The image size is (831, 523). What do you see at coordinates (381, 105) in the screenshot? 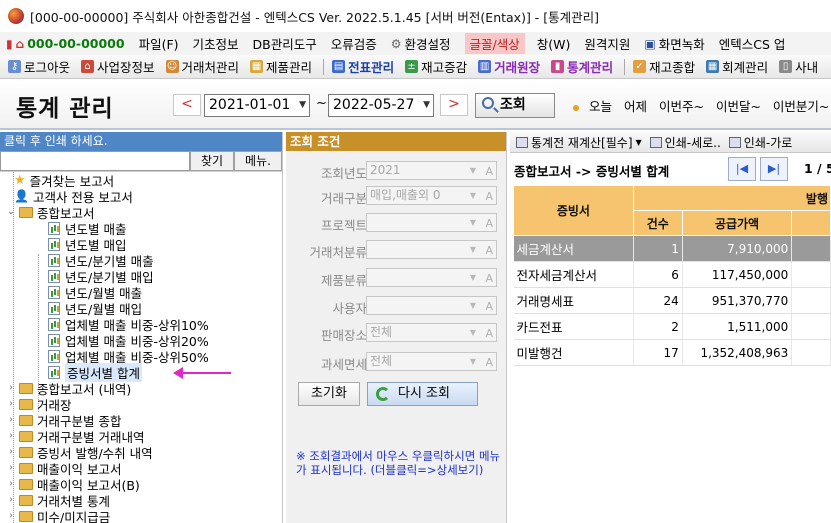
I see `date-to-input: 2022-05-27 ▼` at bounding box center [381, 105].